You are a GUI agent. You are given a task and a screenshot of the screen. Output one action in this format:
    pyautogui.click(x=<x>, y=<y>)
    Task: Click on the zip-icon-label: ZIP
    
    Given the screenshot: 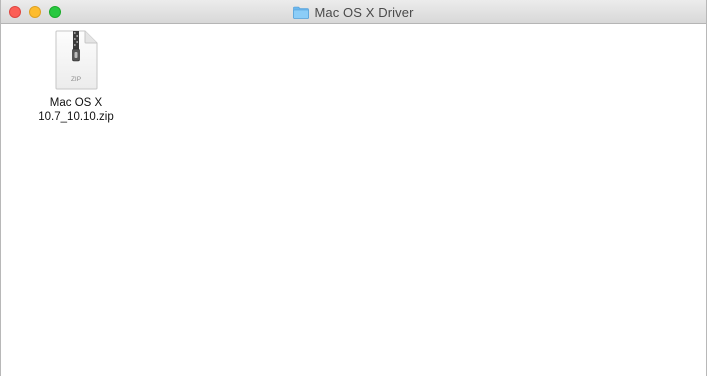 What is the action you would take?
    pyautogui.click(x=76, y=79)
    